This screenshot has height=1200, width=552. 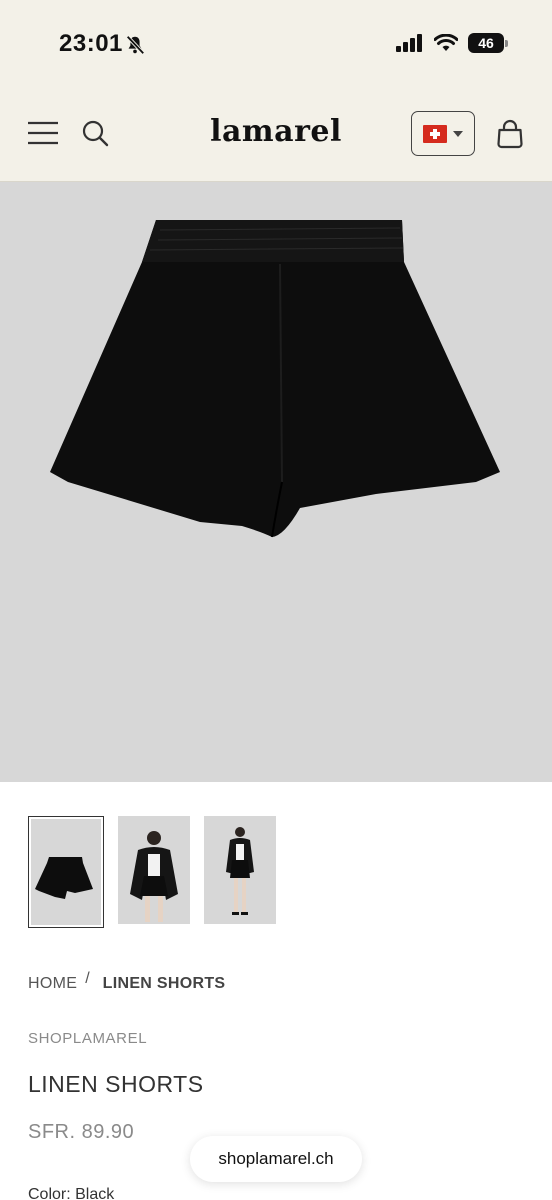 What do you see at coordinates (446, 42) in the screenshot?
I see `wifi-icon` at bounding box center [446, 42].